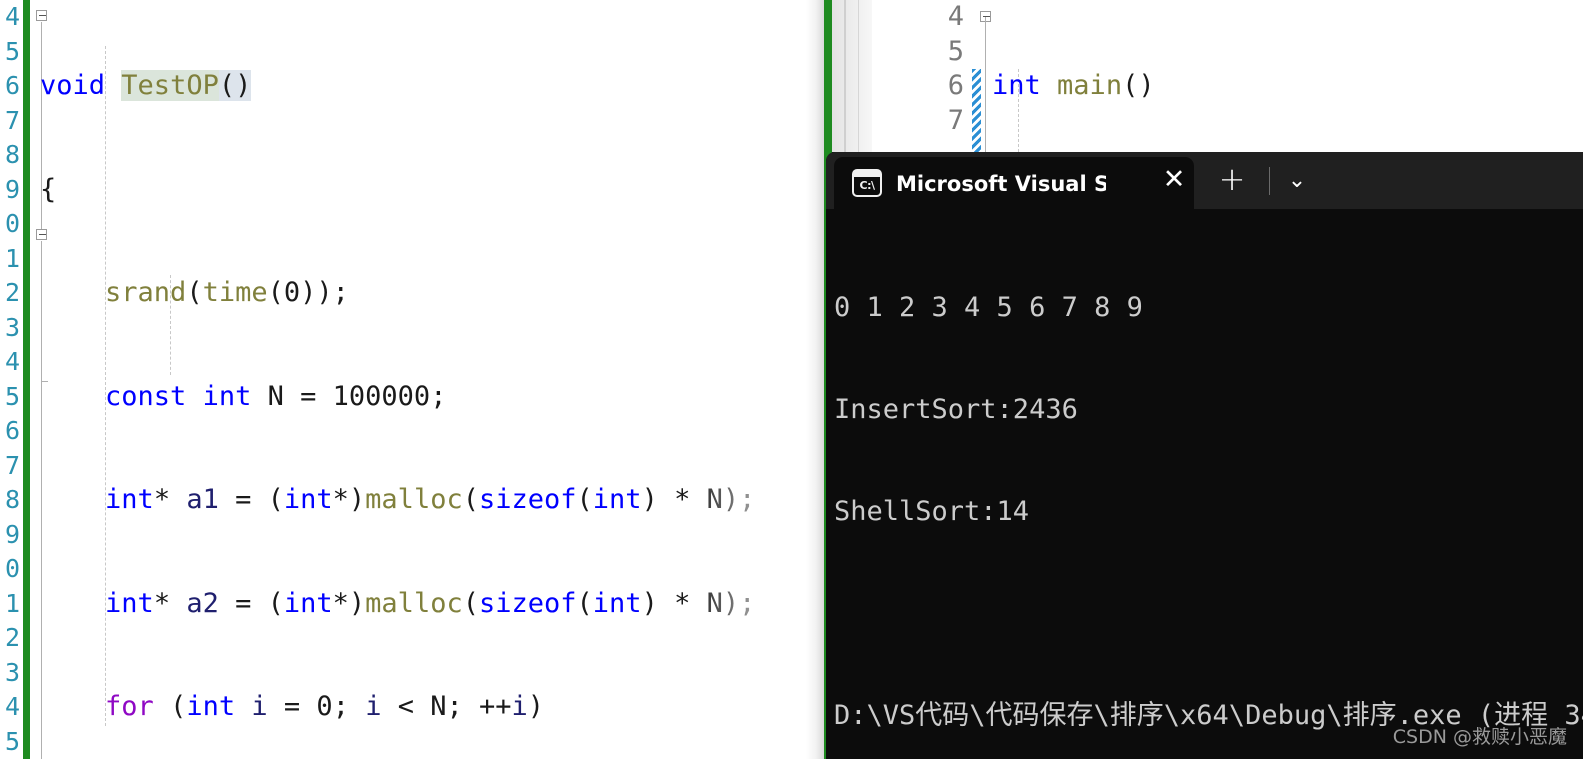 This screenshot has height=759, width=1583. I want to click on code-line: {, so click(48, 189).